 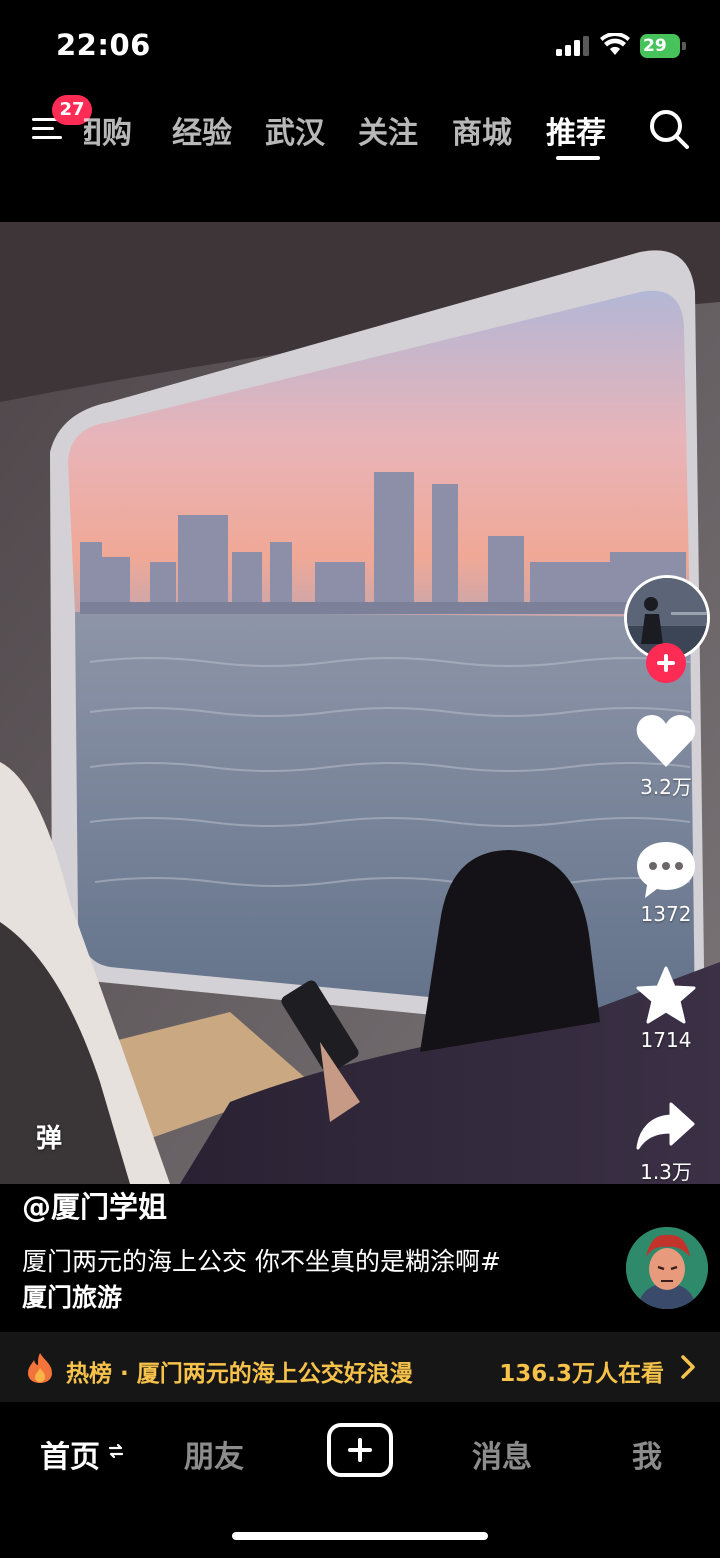 What do you see at coordinates (312, 1205) in the screenshot?
I see `author-name: @厦门学姐` at bounding box center [312, 1205].